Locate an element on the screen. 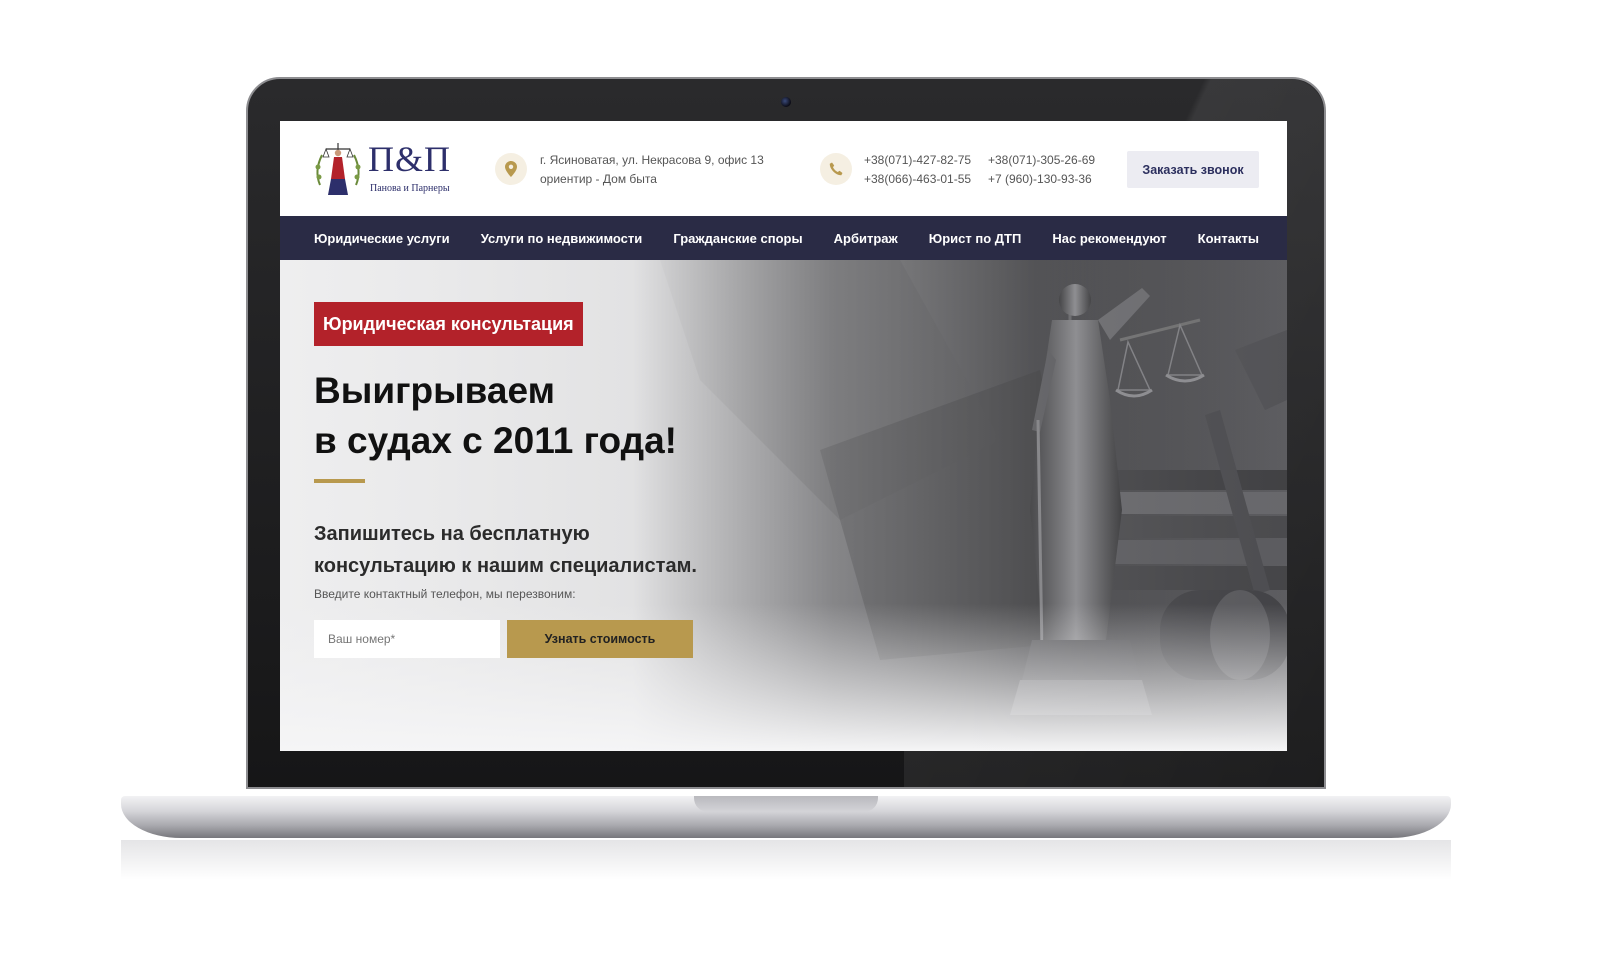 The height and width of the screenshot is (974, 1600). callback-button: Заказать звонок is located at coordinates (1193, 169).